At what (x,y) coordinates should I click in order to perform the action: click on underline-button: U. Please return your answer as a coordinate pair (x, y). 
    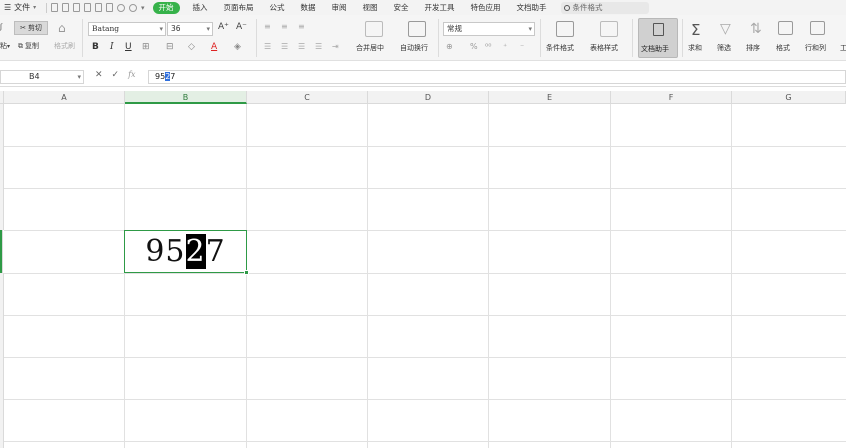
    Looking at the image, I should click on (128, 47).